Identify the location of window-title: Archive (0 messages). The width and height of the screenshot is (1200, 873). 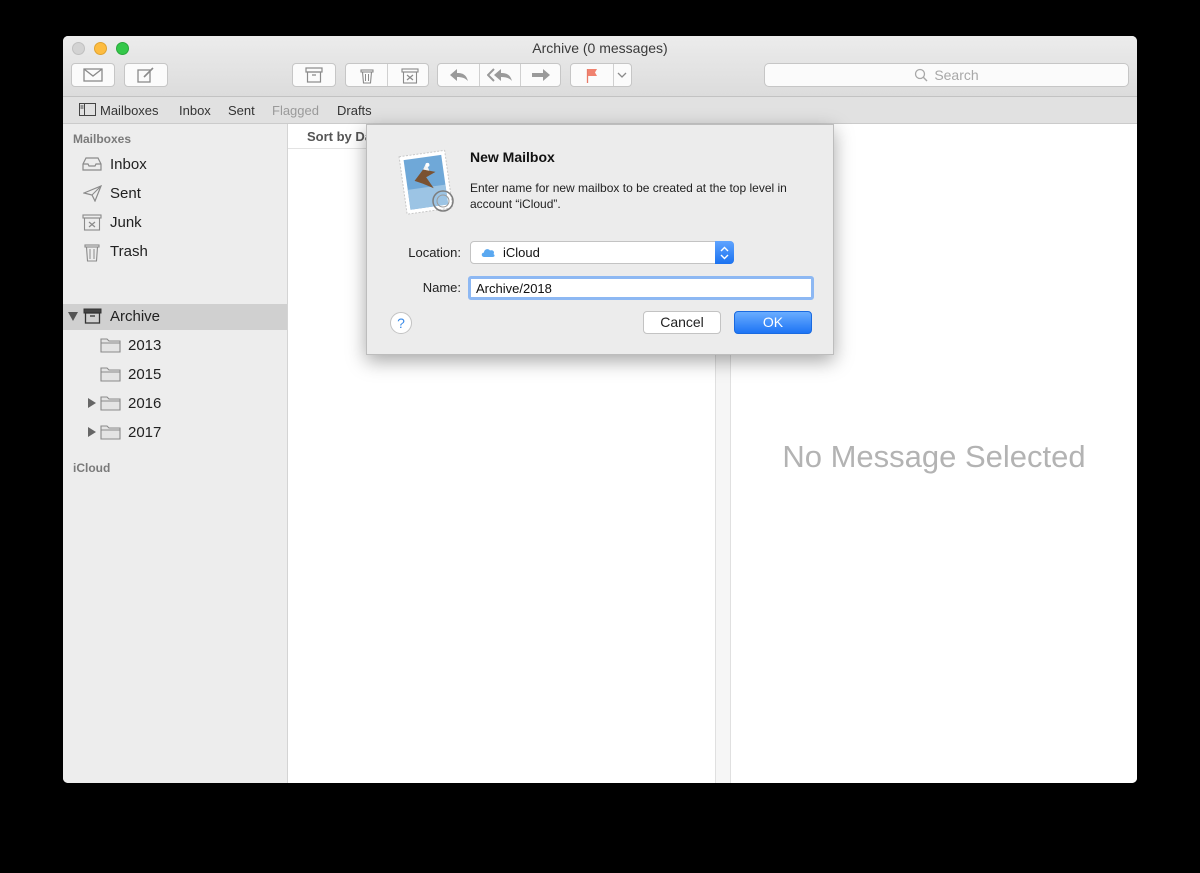
(600, 48).